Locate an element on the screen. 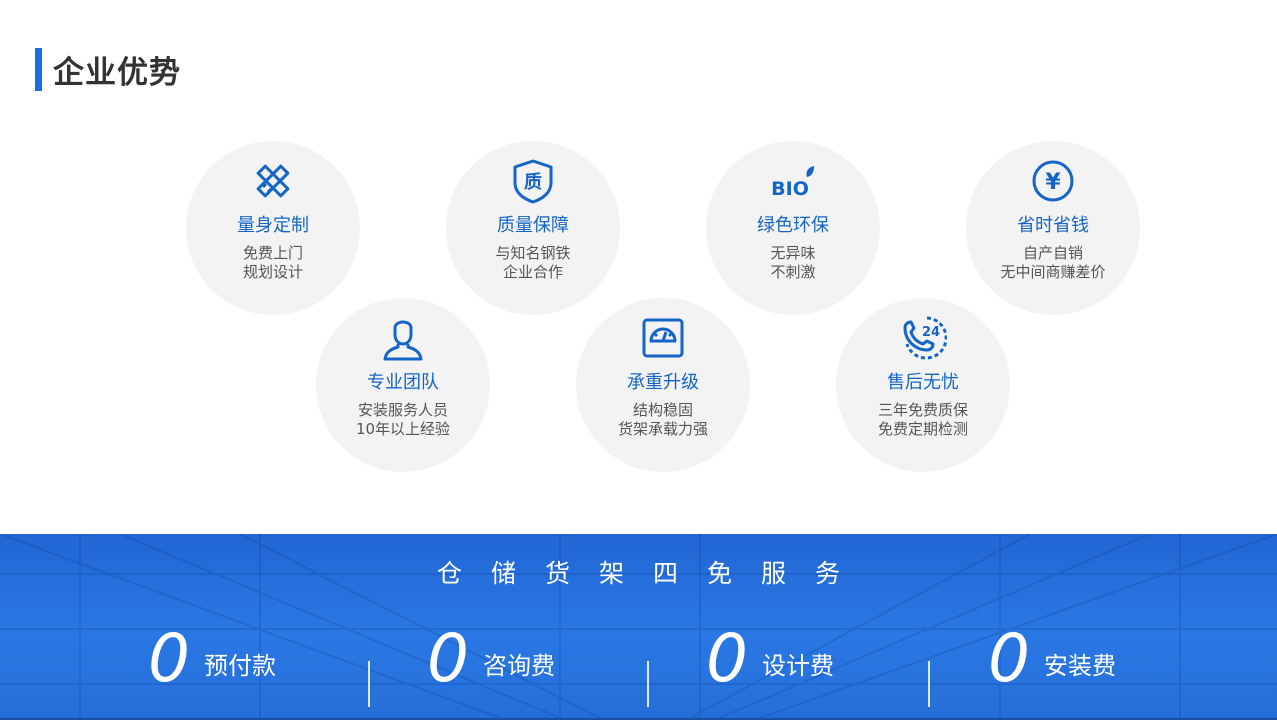  section-title: 企业优势 is located at coordinates (108, 69).